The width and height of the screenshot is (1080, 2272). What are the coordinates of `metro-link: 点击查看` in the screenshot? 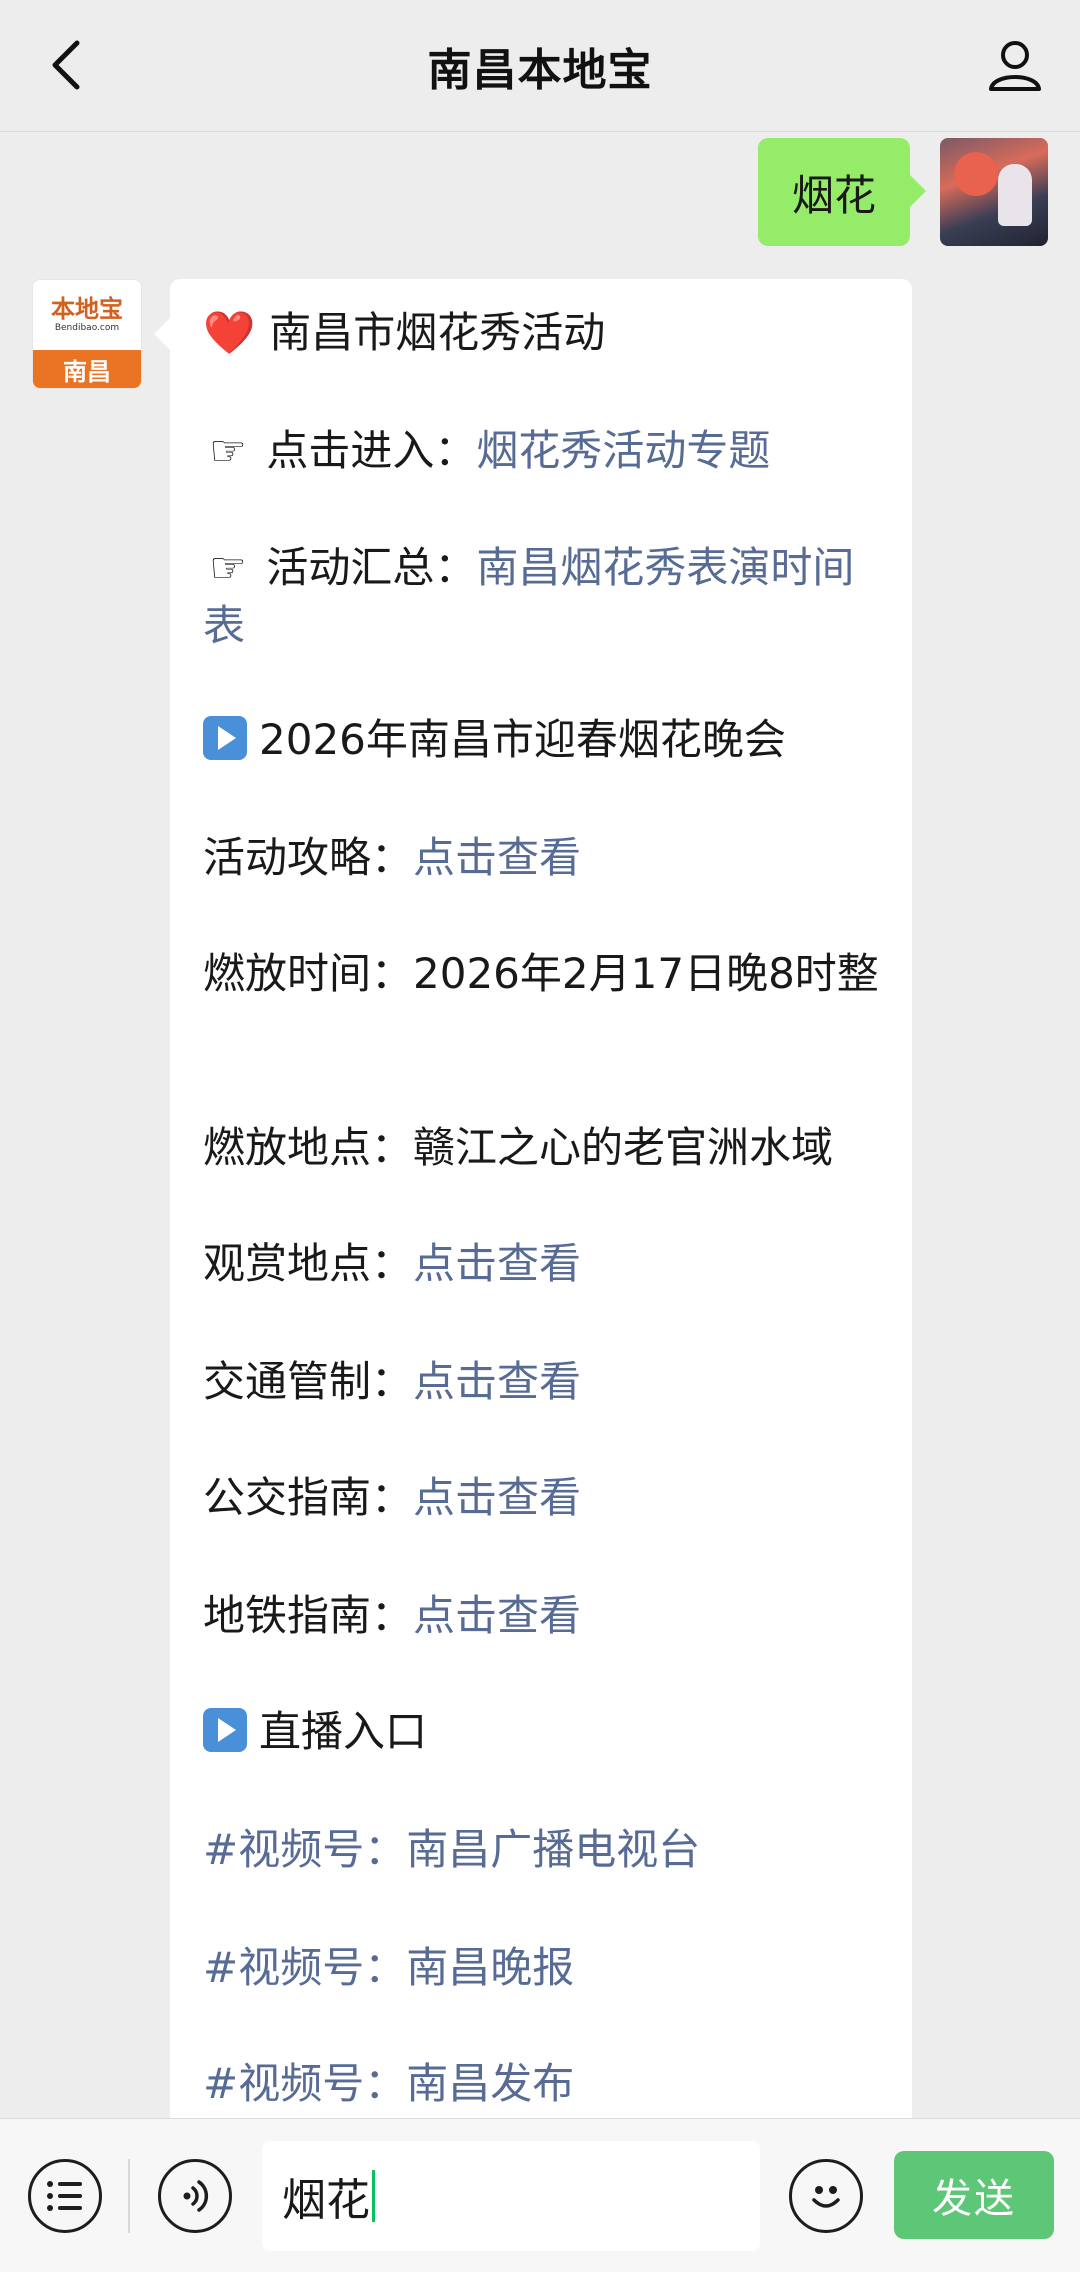 It's located at (497, 1615).